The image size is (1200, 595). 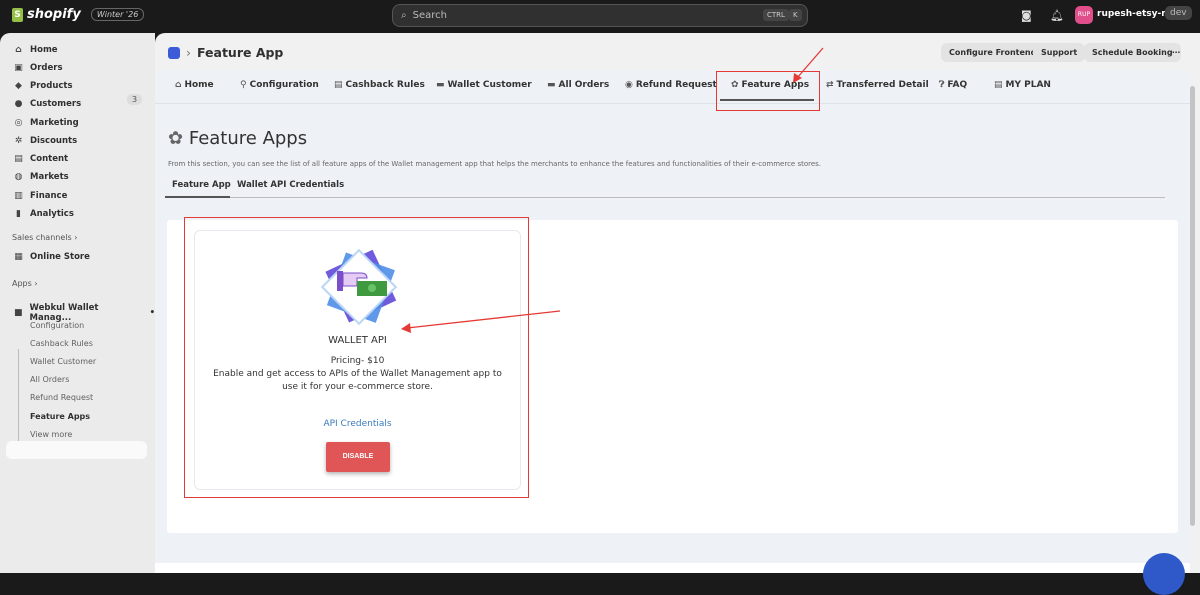 I want to click on link-text: API Credentials, so click(x=357, y=424).